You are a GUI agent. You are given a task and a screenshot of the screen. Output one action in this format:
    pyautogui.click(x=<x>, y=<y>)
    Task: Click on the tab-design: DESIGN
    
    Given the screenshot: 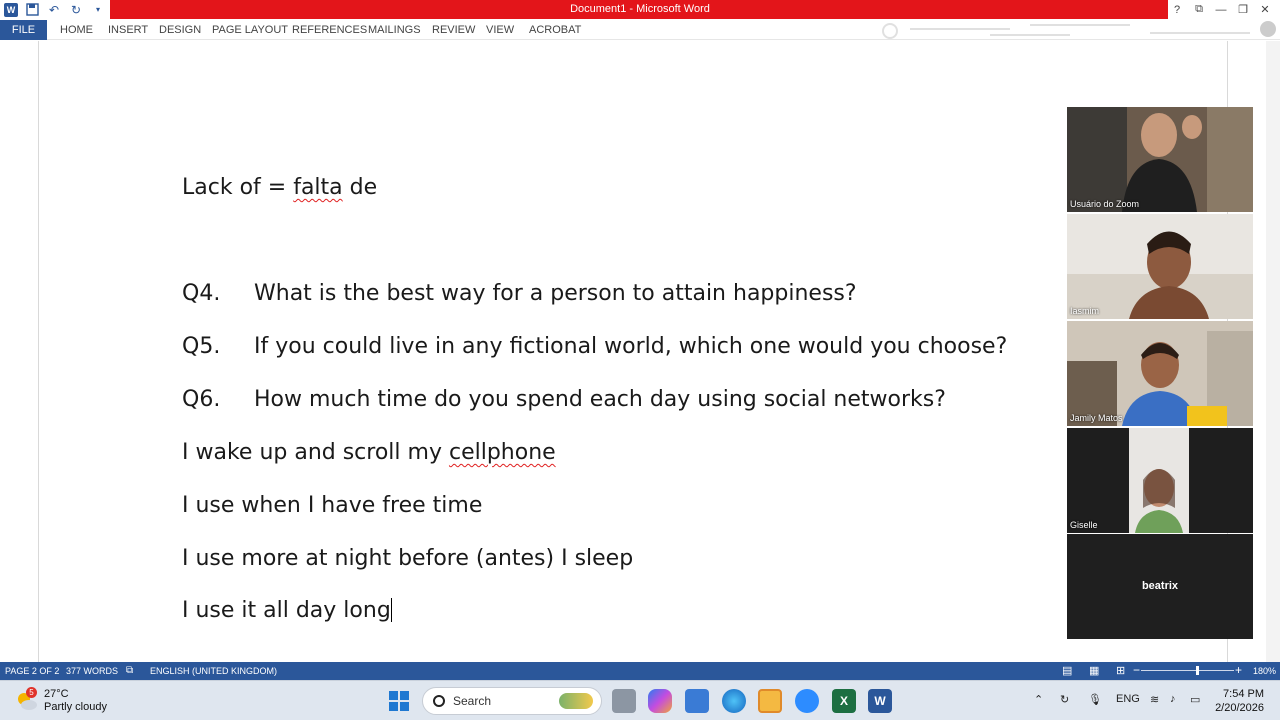 What is the action you would take?
    pyautogui.click(x=180, y=30)
    